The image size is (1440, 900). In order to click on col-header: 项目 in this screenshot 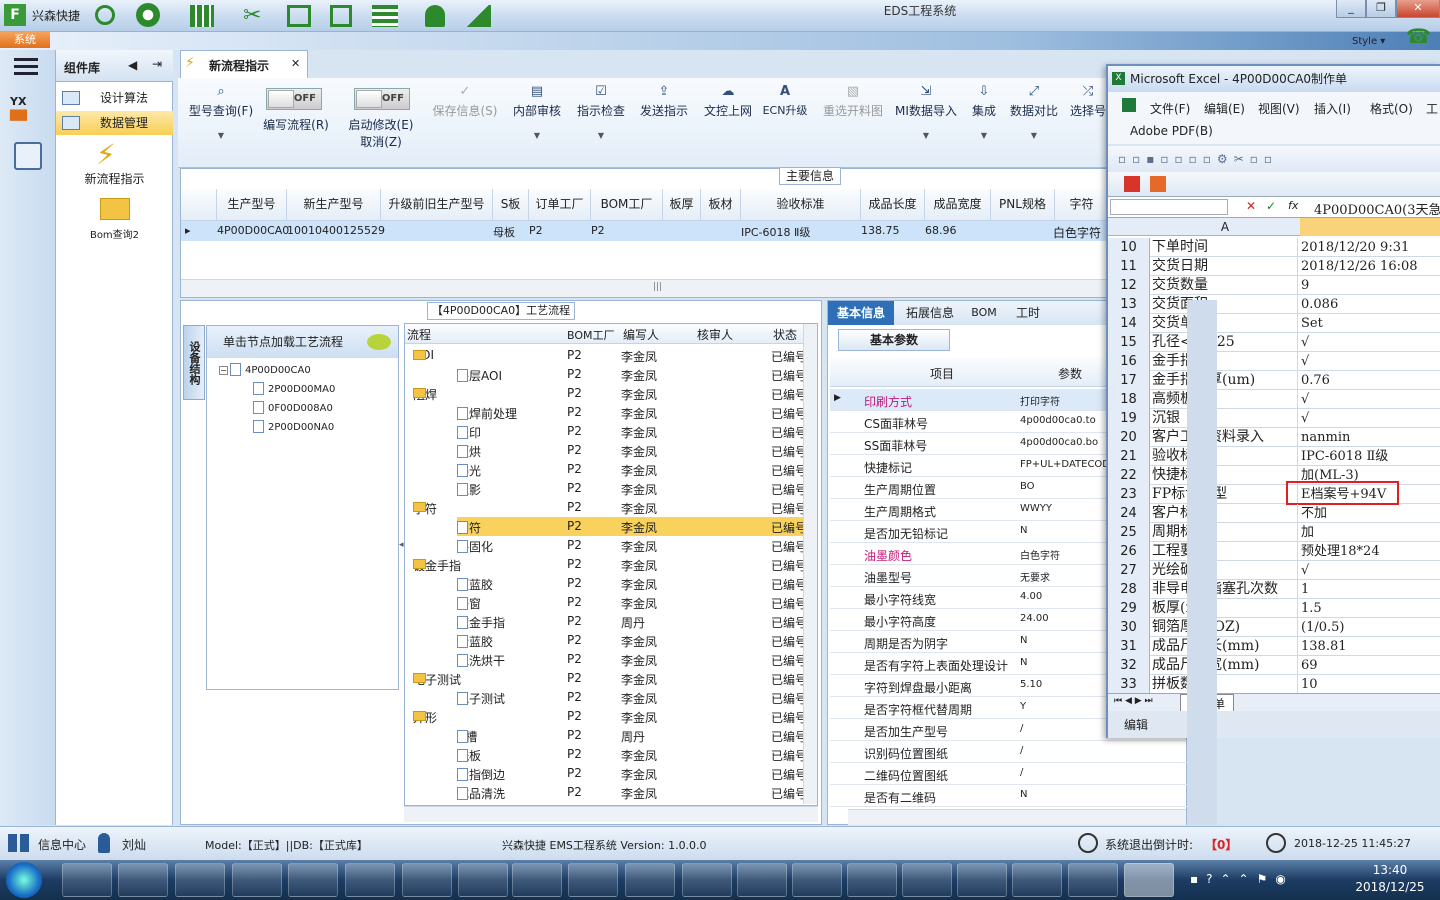, I will do `click(942, 373)`.